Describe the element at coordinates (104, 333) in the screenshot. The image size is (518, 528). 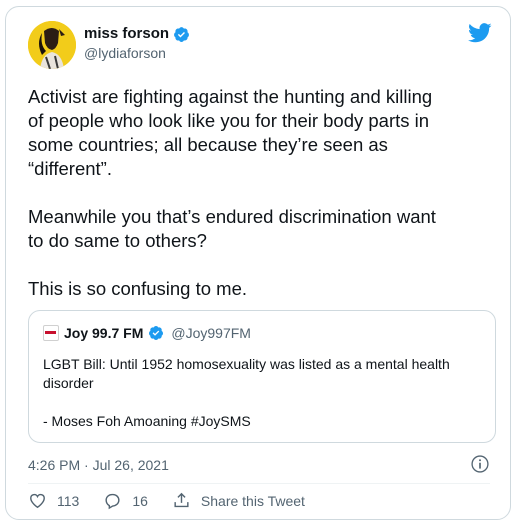
I see `quoted-author-name: Joy 99.7 FM` at that location.